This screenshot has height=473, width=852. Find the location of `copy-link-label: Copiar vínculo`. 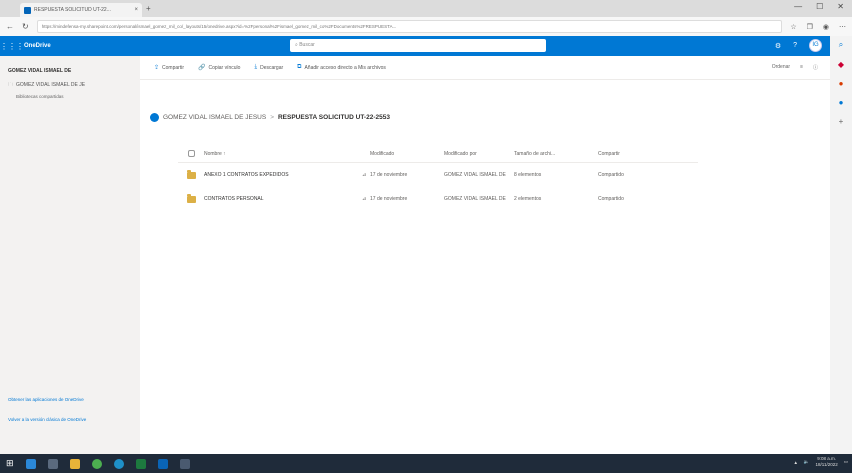

copy-link-label: Copiar vínculo is located at coordinates (224, 67).